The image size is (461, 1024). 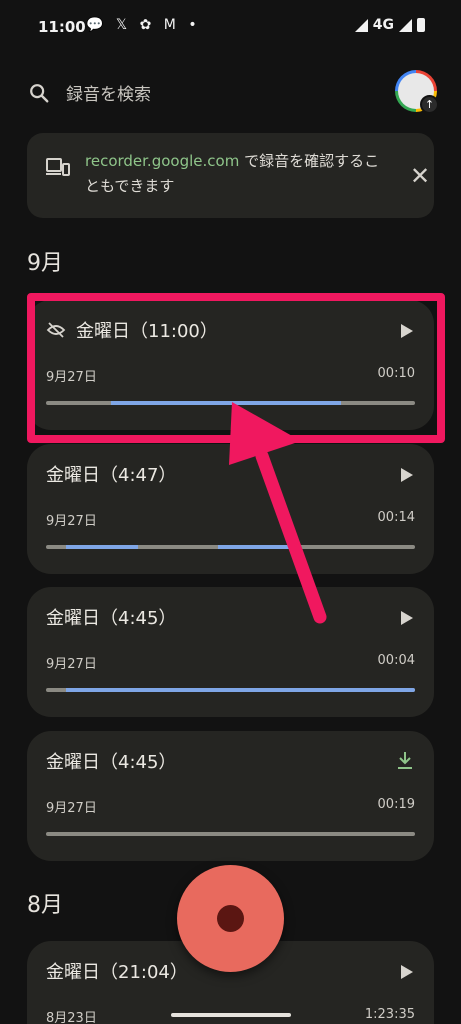 I want to click on record-icon, so click(x=230, y=918).